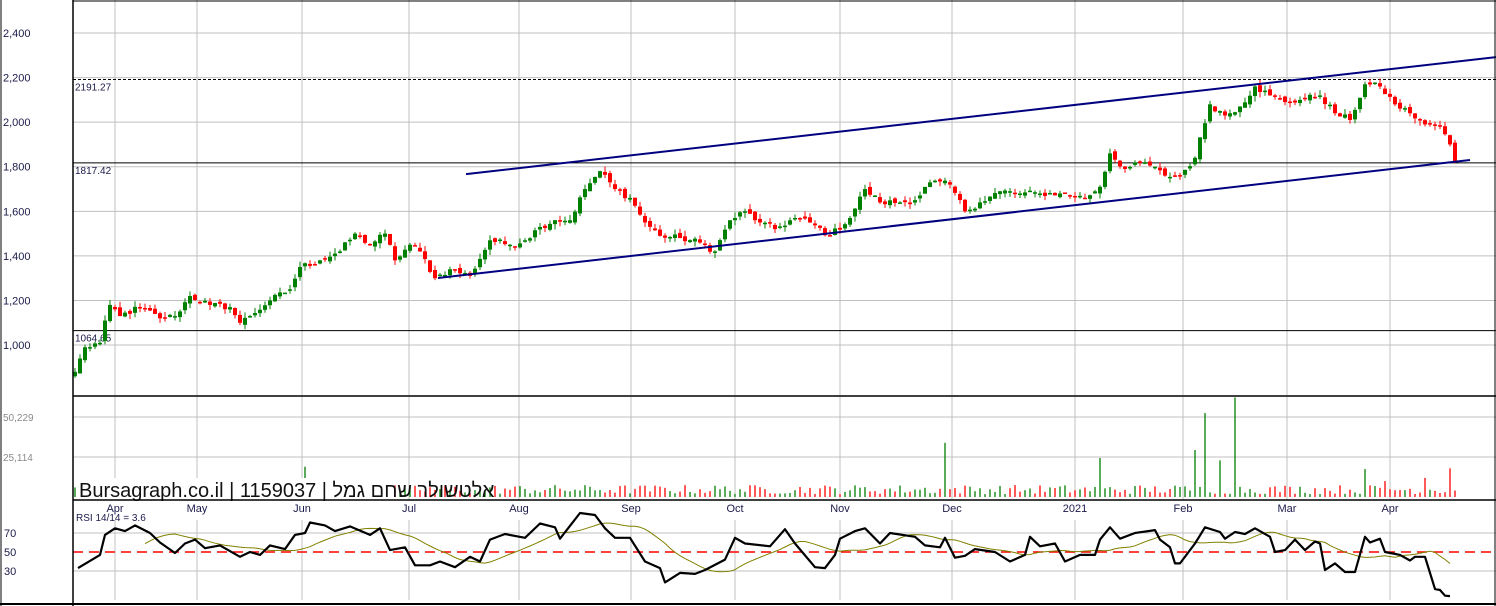 The width and height of the screenshot is (1496, 606). I want to click on price-tick-label: 1,200, so click(17, 301).